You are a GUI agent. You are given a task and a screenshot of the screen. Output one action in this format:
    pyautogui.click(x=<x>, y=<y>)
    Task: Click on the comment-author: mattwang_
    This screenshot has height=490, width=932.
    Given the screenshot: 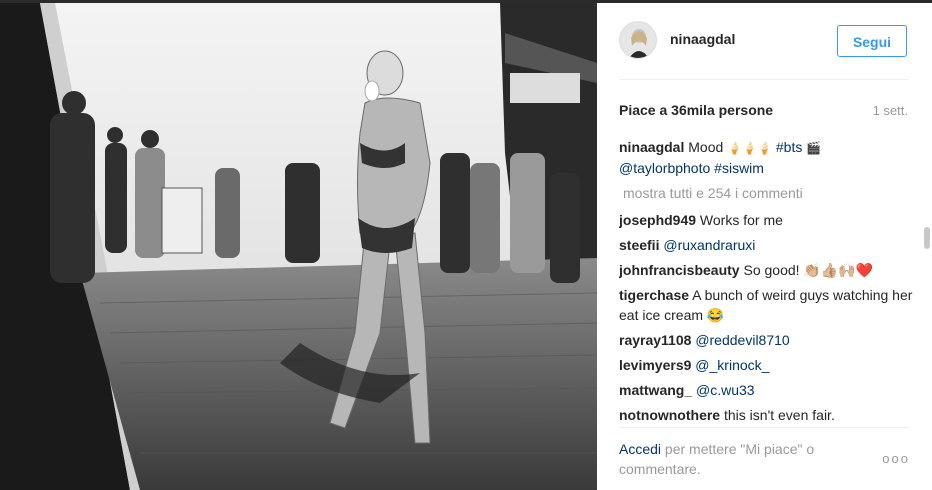 What is the action you would take?
    pyautogui.click(x=655, y=390)
    